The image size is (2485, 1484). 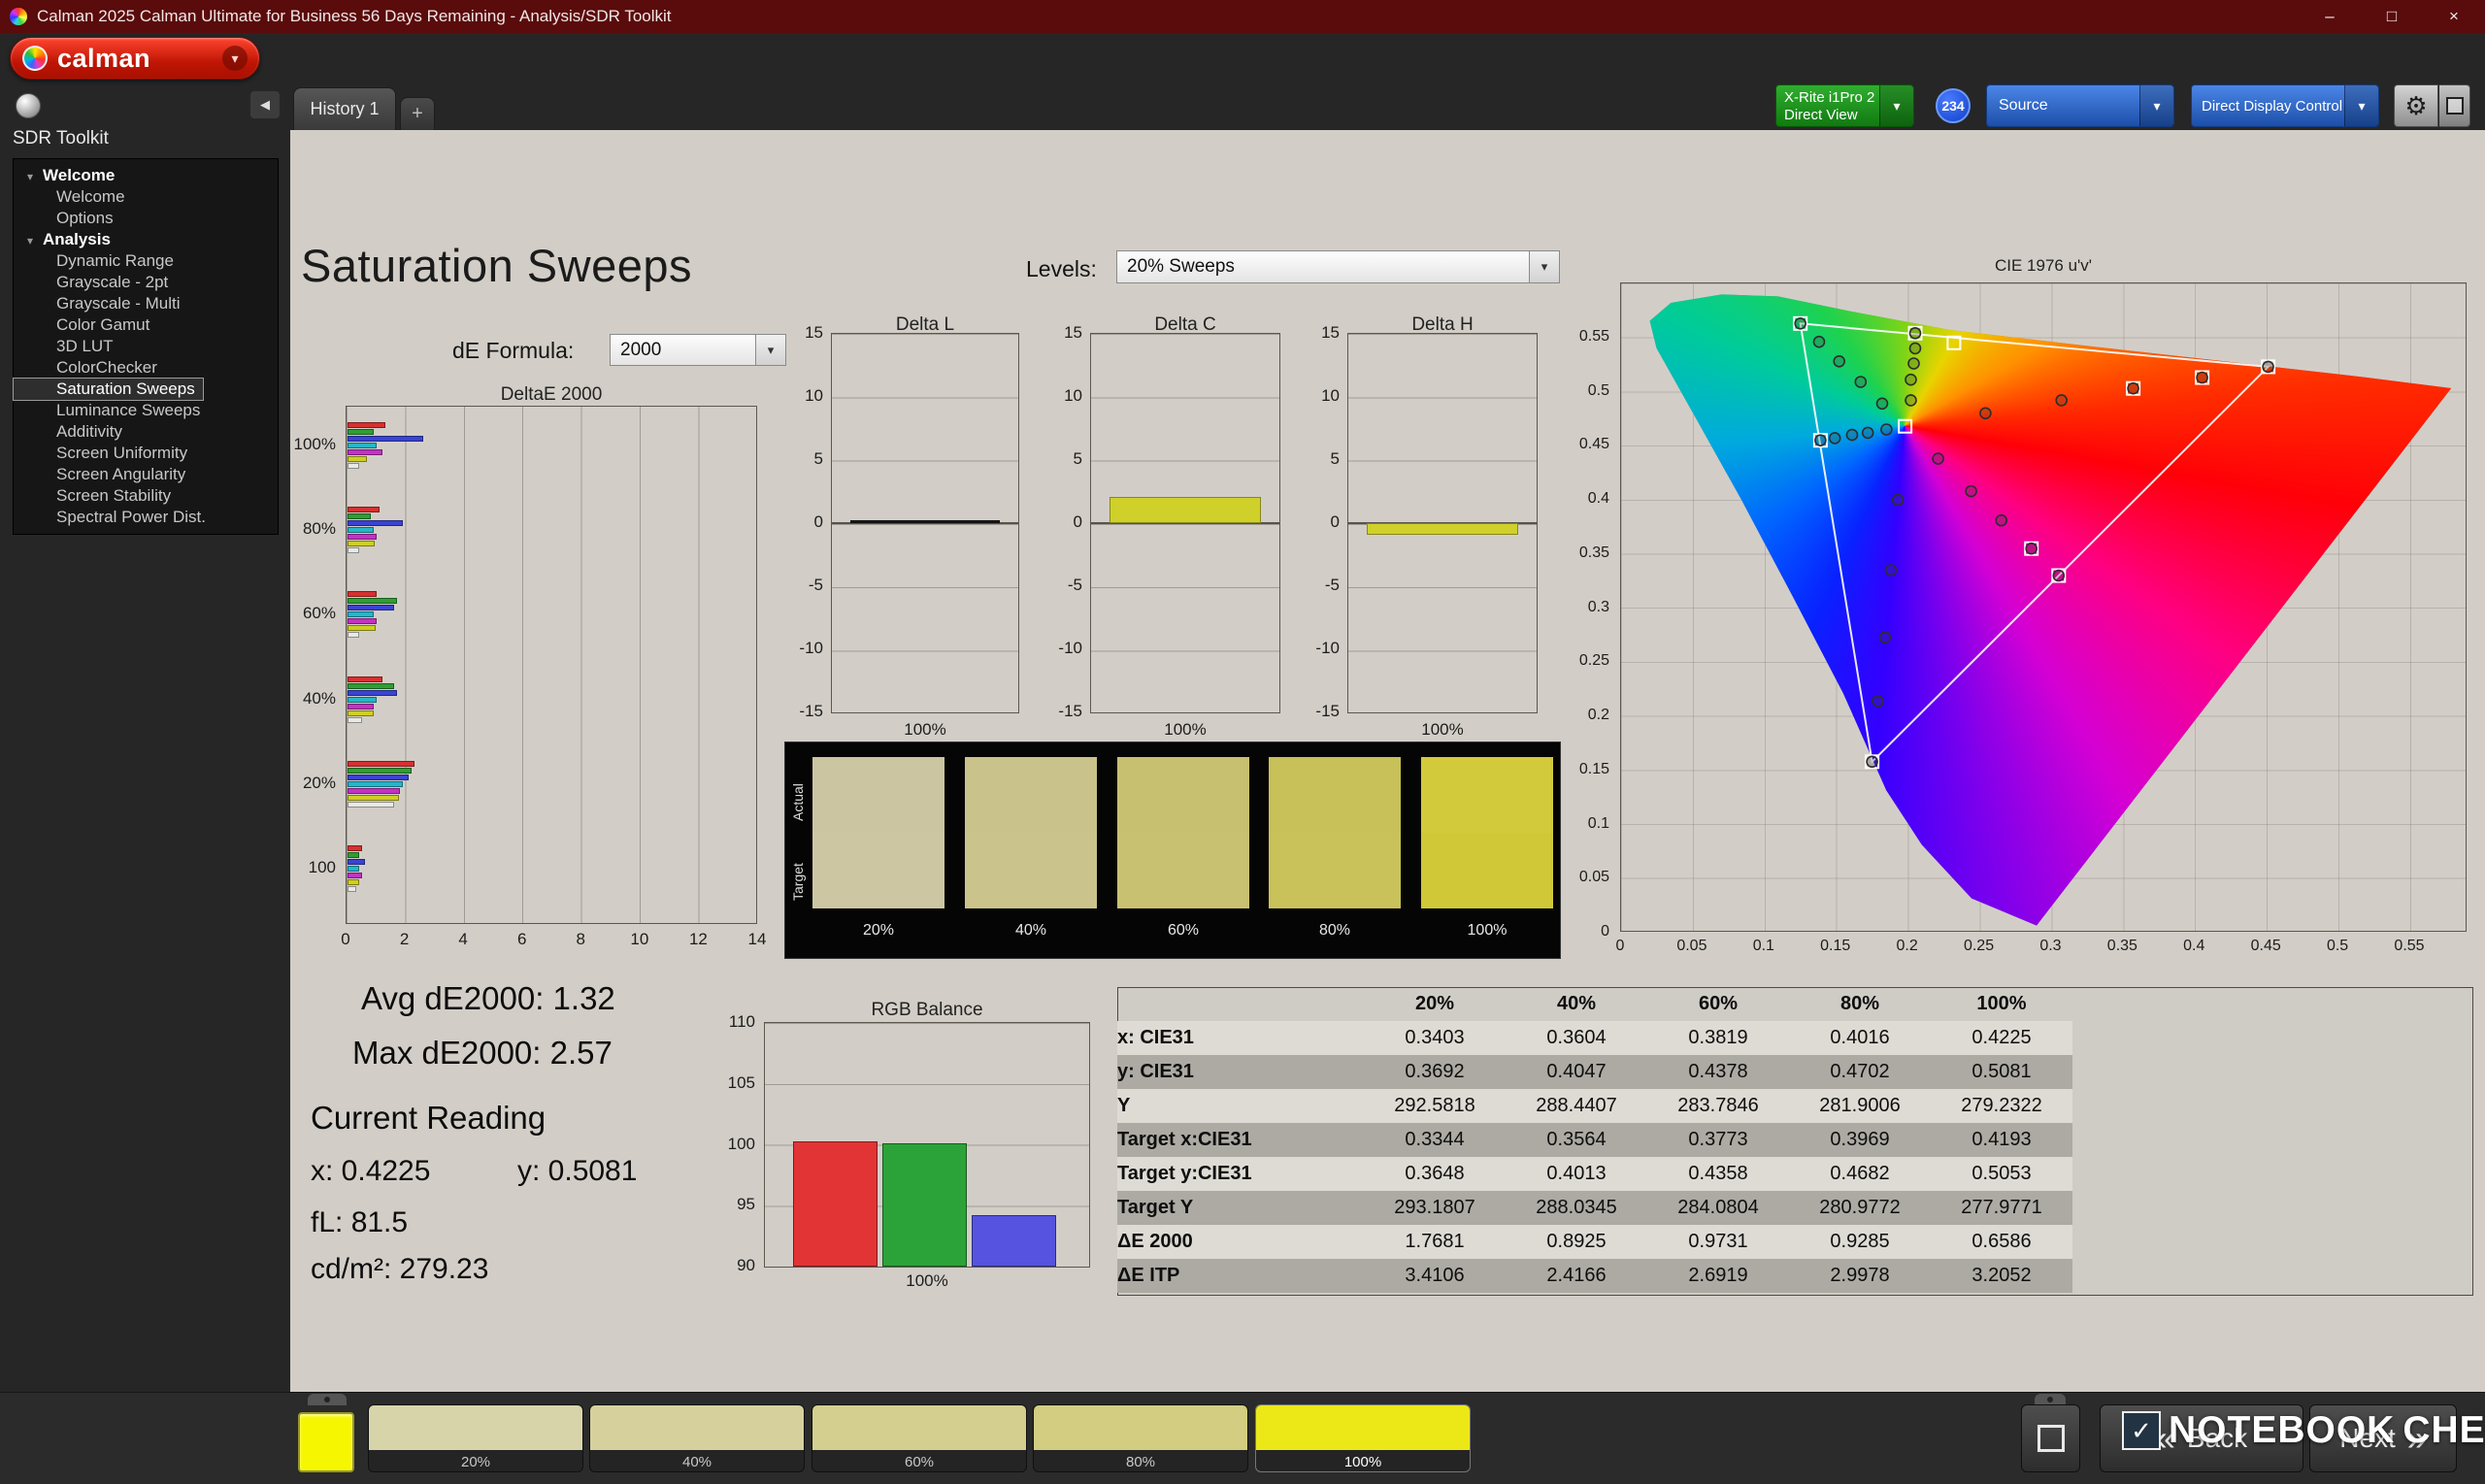 I want to click on tick-label: 95, so click(x=746, y=1204).